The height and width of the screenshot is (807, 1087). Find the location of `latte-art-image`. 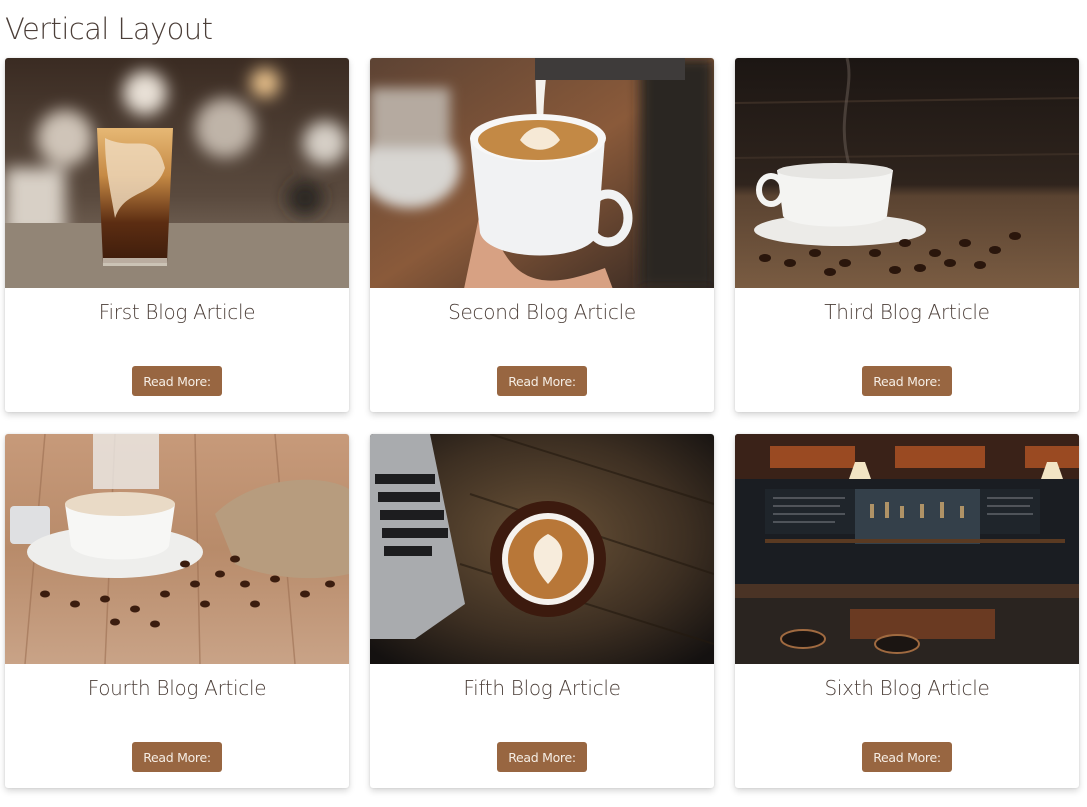

latte-art-image is located at coordinates (542, 173).